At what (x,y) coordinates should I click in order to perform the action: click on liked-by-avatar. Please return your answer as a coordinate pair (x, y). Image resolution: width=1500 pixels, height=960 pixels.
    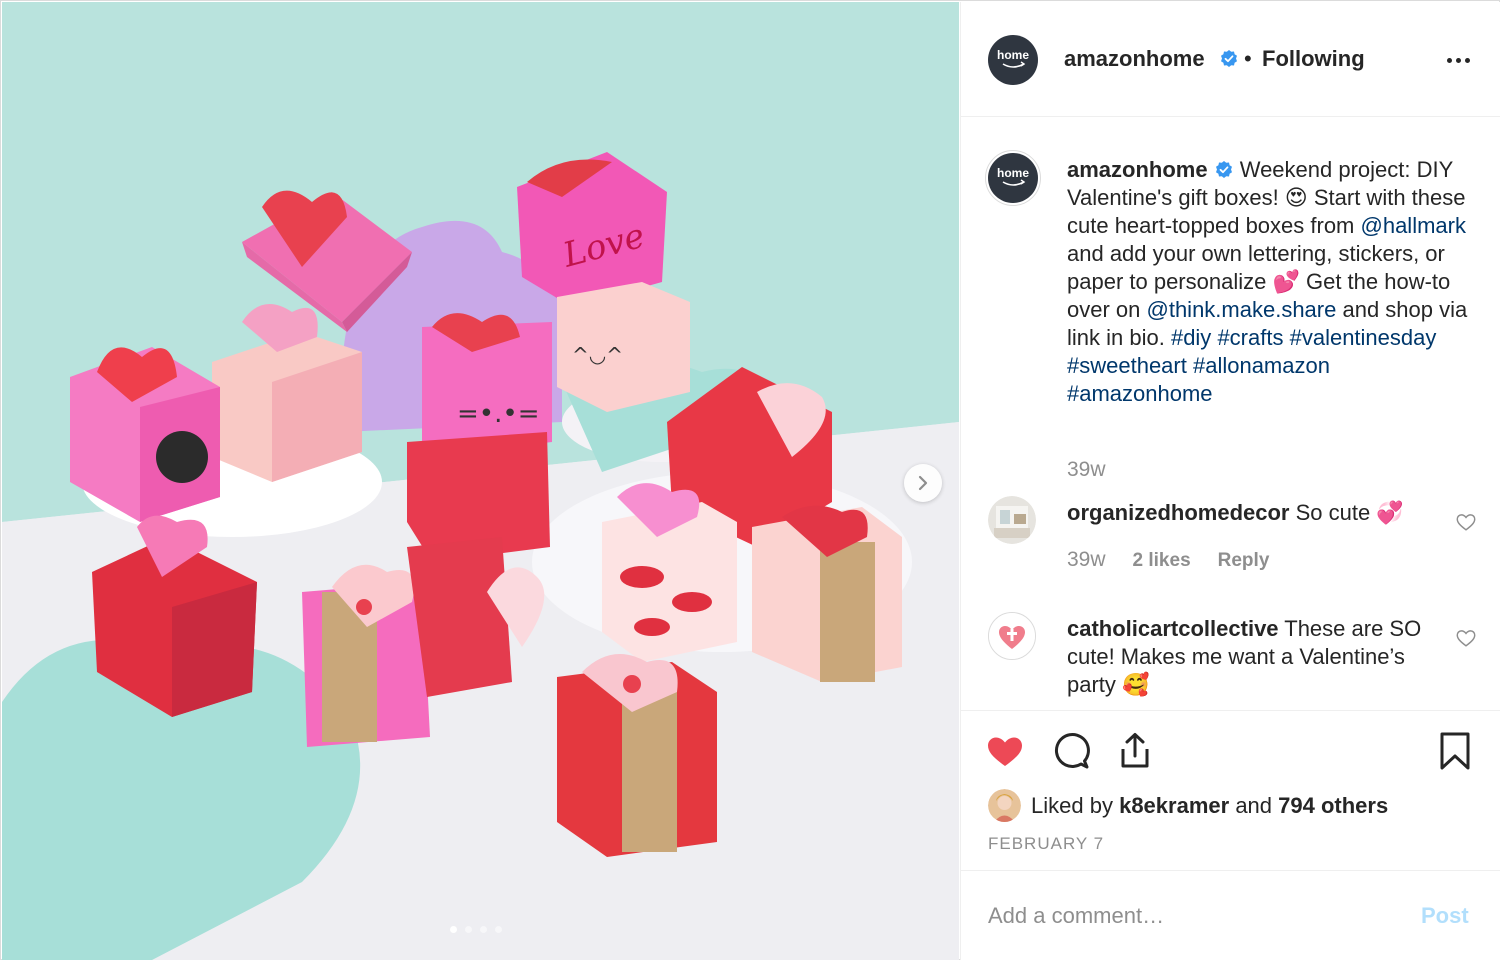
    Looking at the image, I should click on (1004, 805).